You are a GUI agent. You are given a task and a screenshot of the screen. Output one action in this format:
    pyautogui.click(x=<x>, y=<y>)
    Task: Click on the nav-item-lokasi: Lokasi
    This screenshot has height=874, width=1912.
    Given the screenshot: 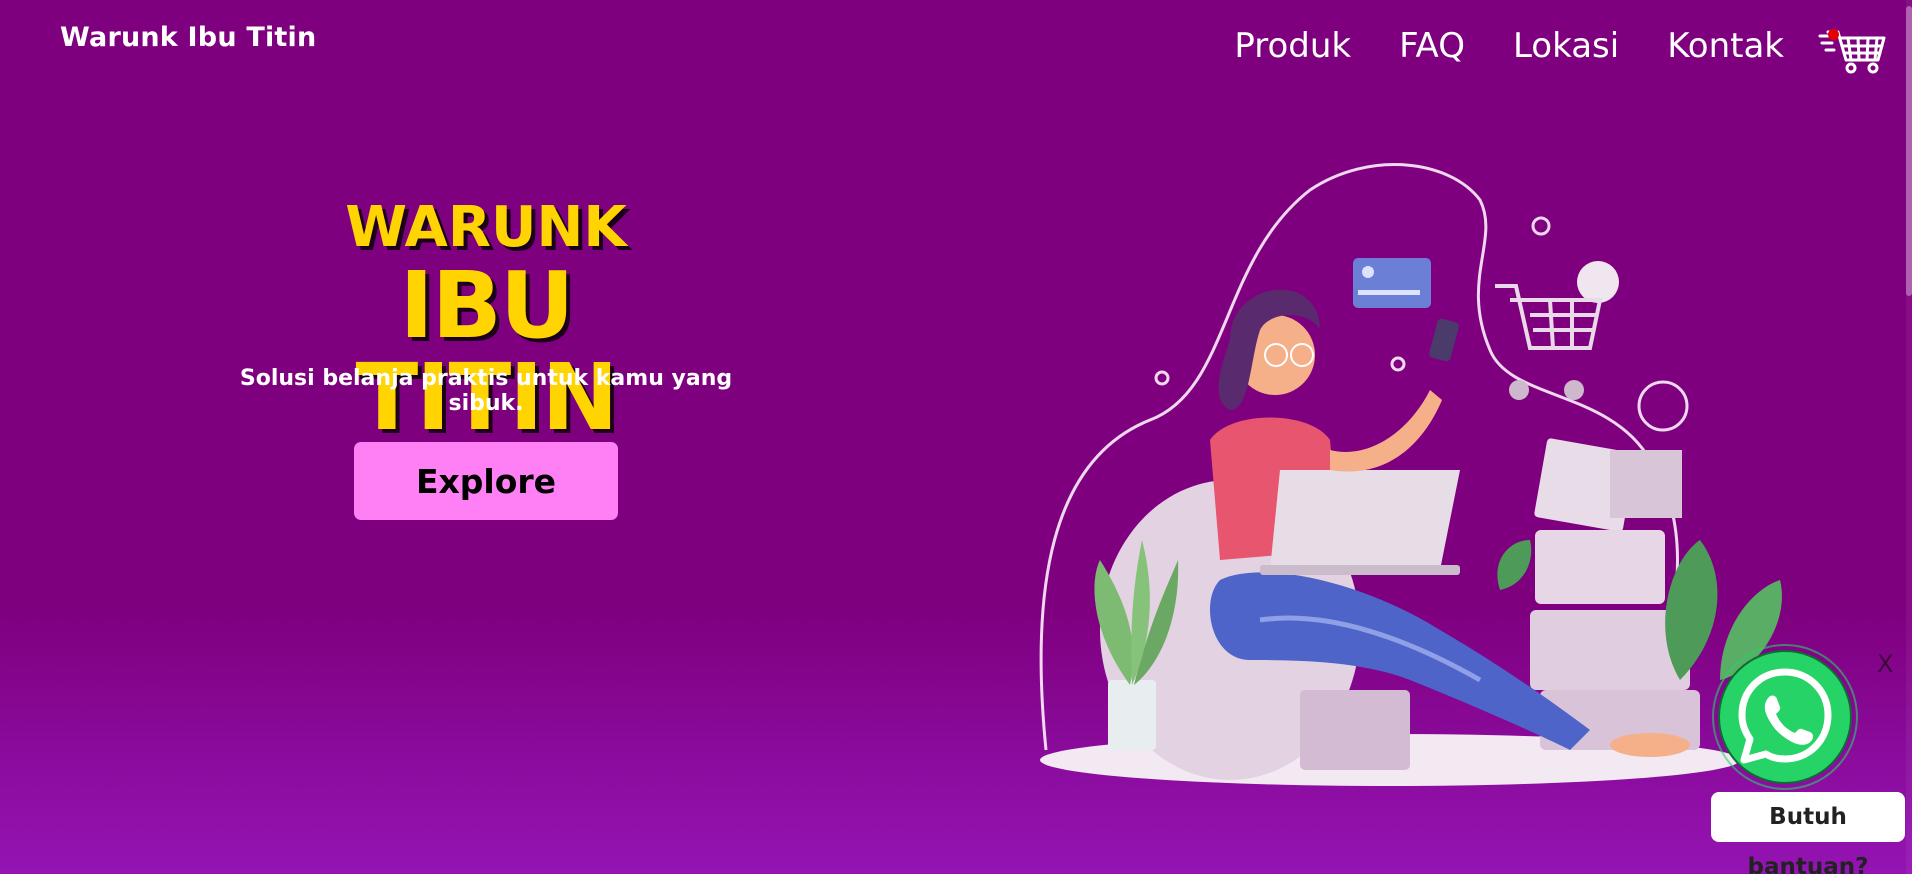 What is the action you would take?
    pyautogui.click(x=1566, y=46)
    